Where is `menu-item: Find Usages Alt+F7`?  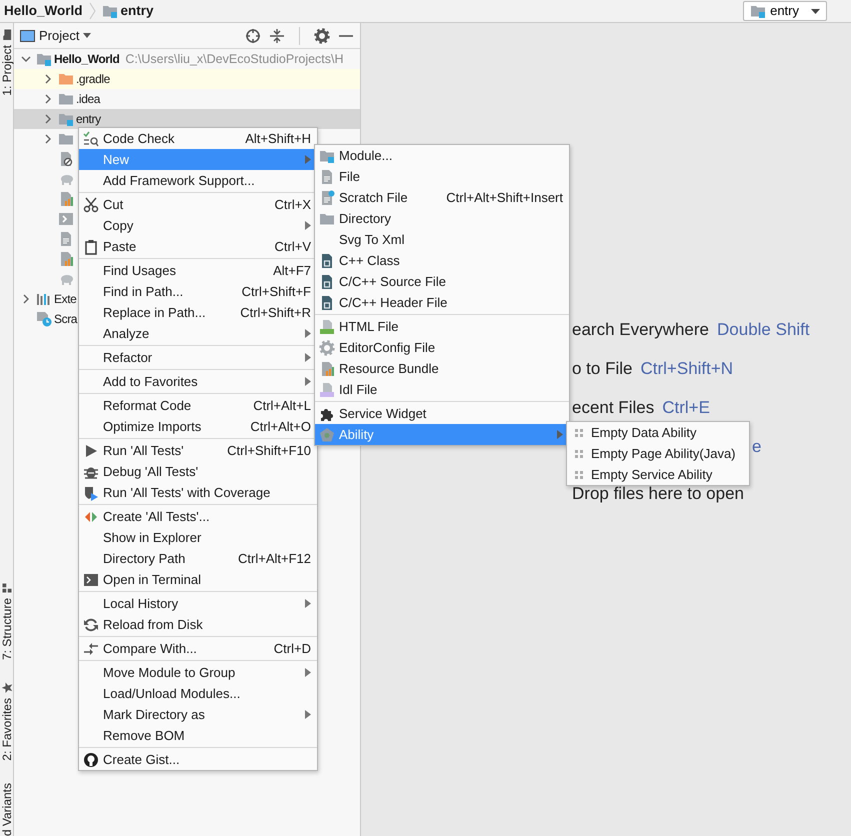
menu-item: Find Usages Alt+F7 is located at coordinates (198, 270).